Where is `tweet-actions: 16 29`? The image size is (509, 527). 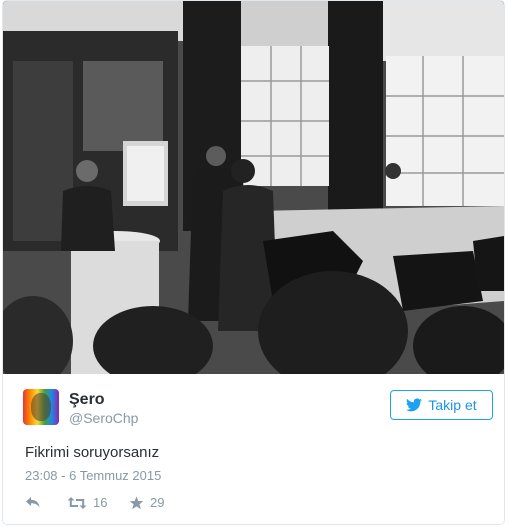
tweet-actions: 16 29 is located at coordinates (125, 504).